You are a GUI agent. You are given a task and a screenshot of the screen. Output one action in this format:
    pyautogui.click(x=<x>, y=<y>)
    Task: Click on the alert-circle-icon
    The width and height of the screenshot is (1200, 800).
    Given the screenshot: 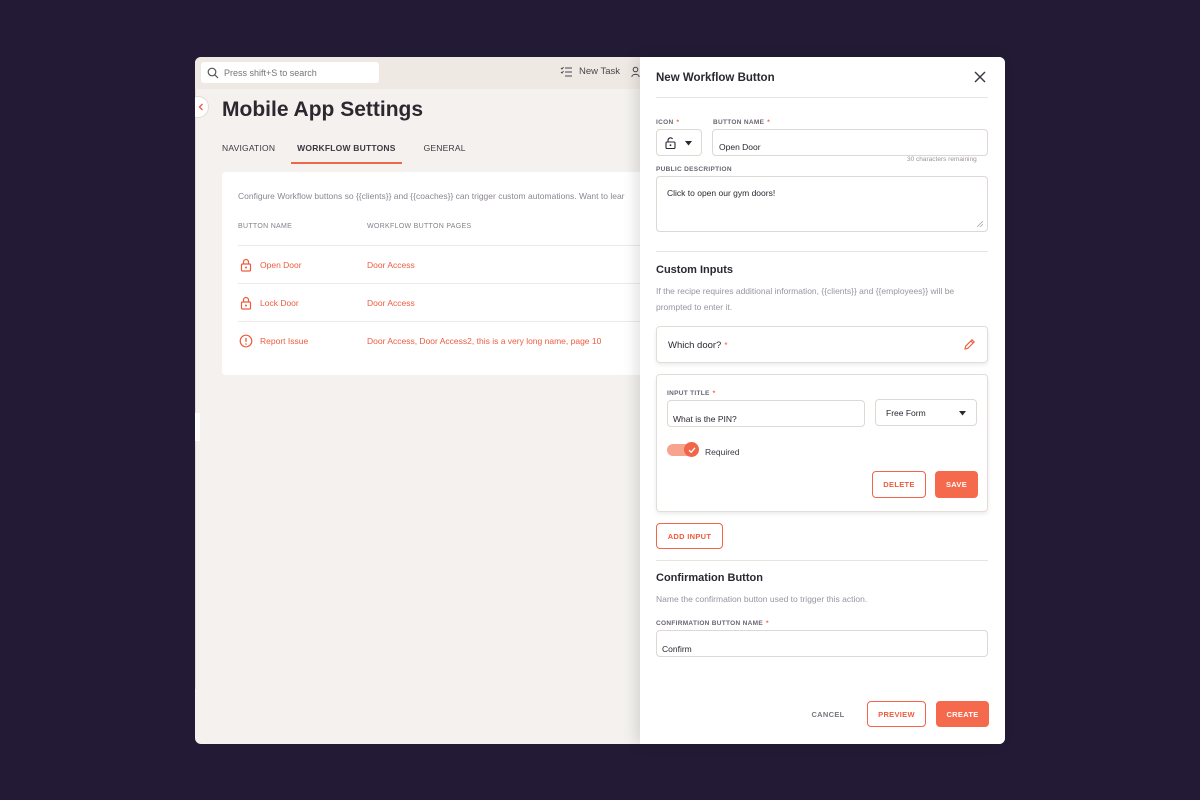 What is the action you would take?
    pyautogui.click(x=246, y=341)
    